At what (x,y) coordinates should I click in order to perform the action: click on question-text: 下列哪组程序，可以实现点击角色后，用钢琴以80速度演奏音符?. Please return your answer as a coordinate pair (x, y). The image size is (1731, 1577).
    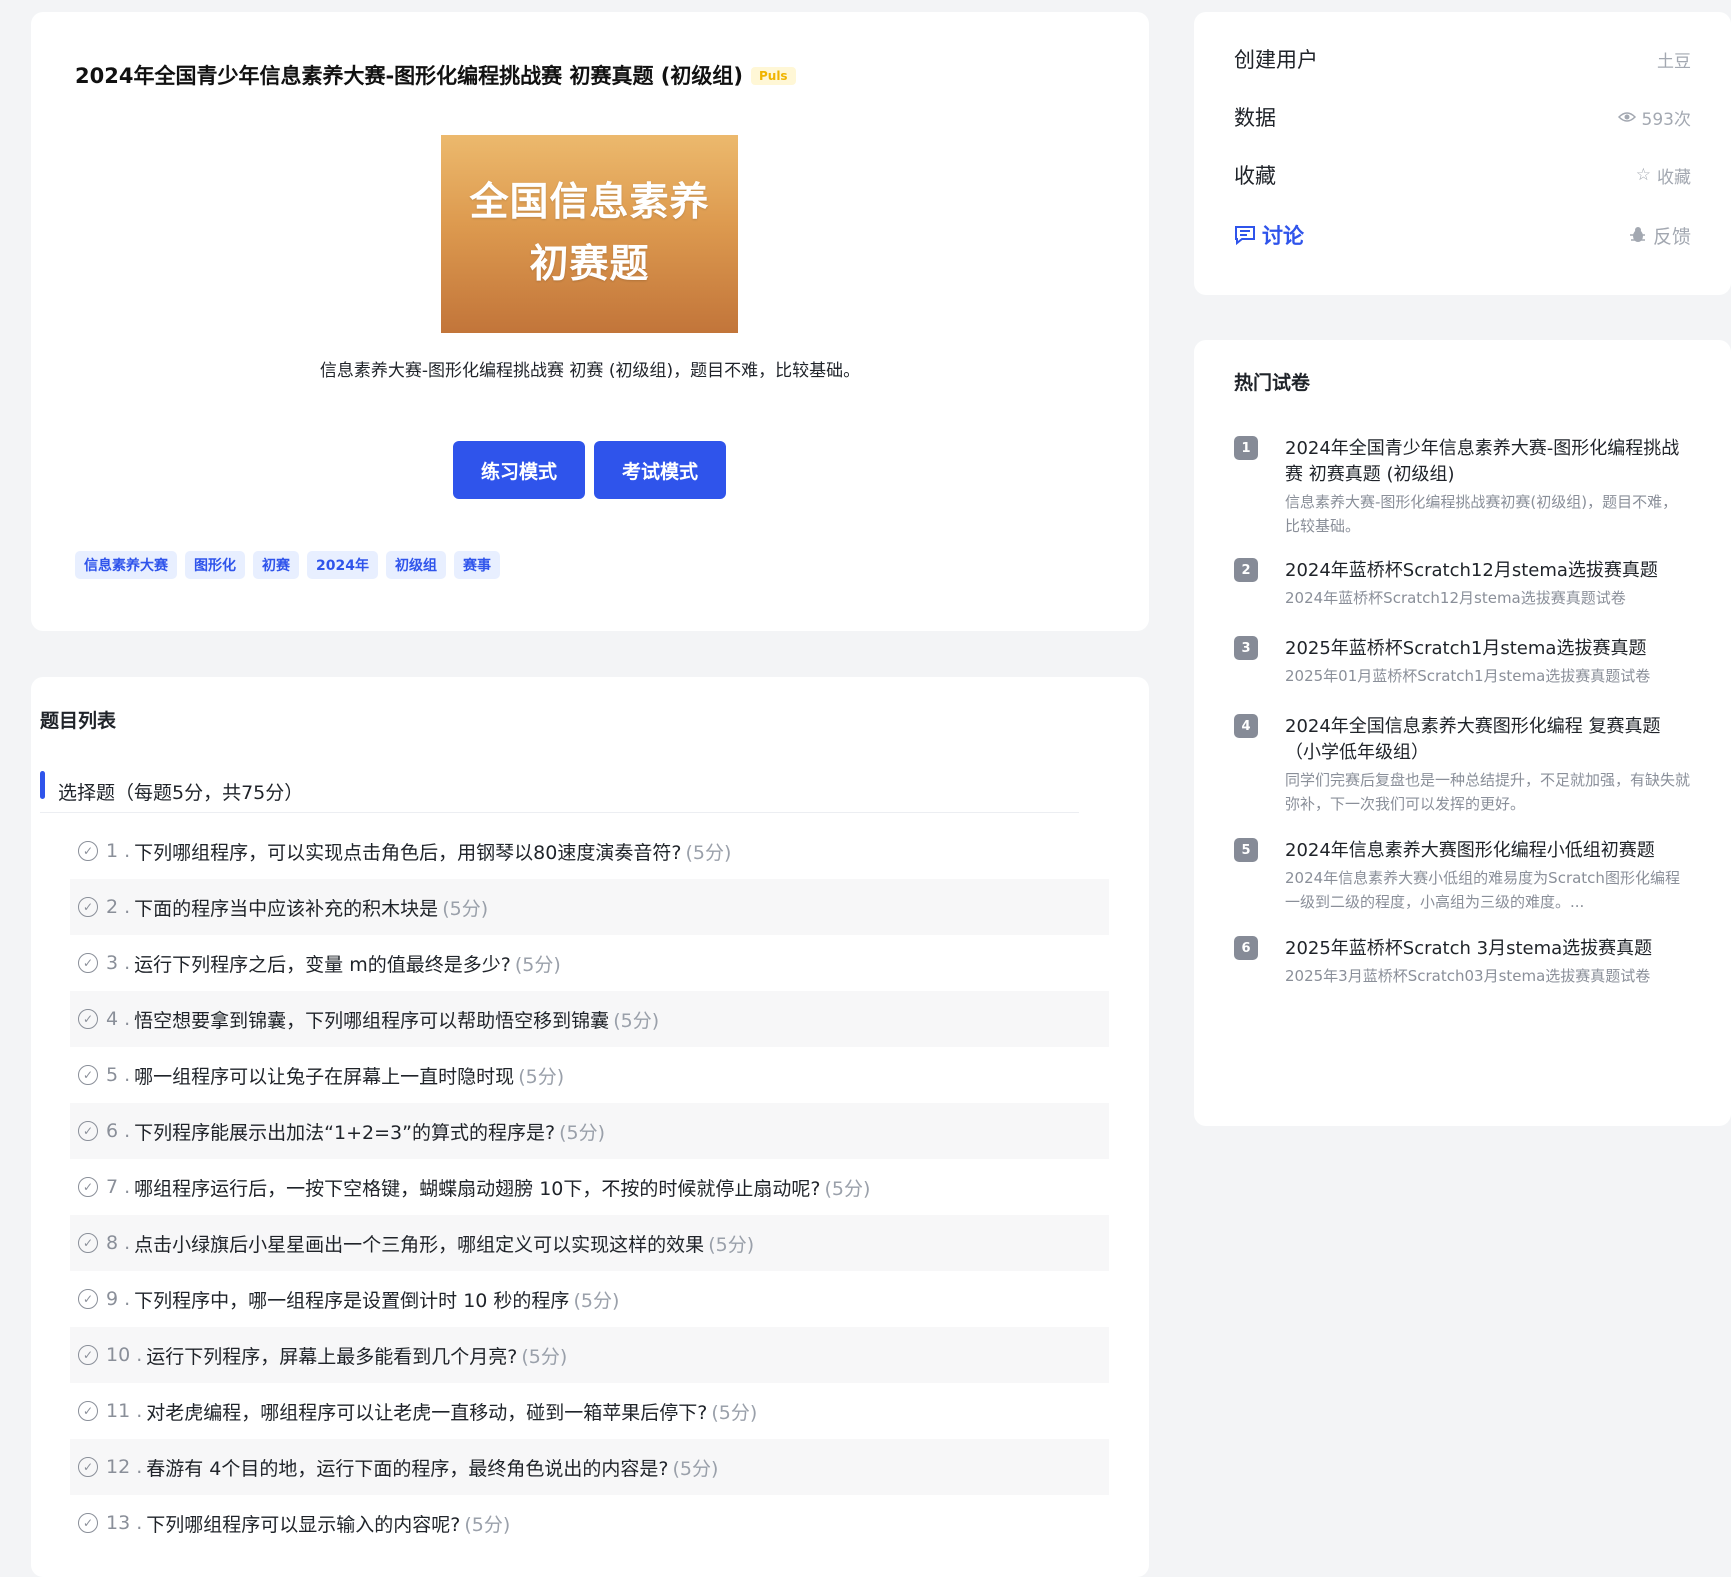
    Looking at the image, I should click on (408, 852).